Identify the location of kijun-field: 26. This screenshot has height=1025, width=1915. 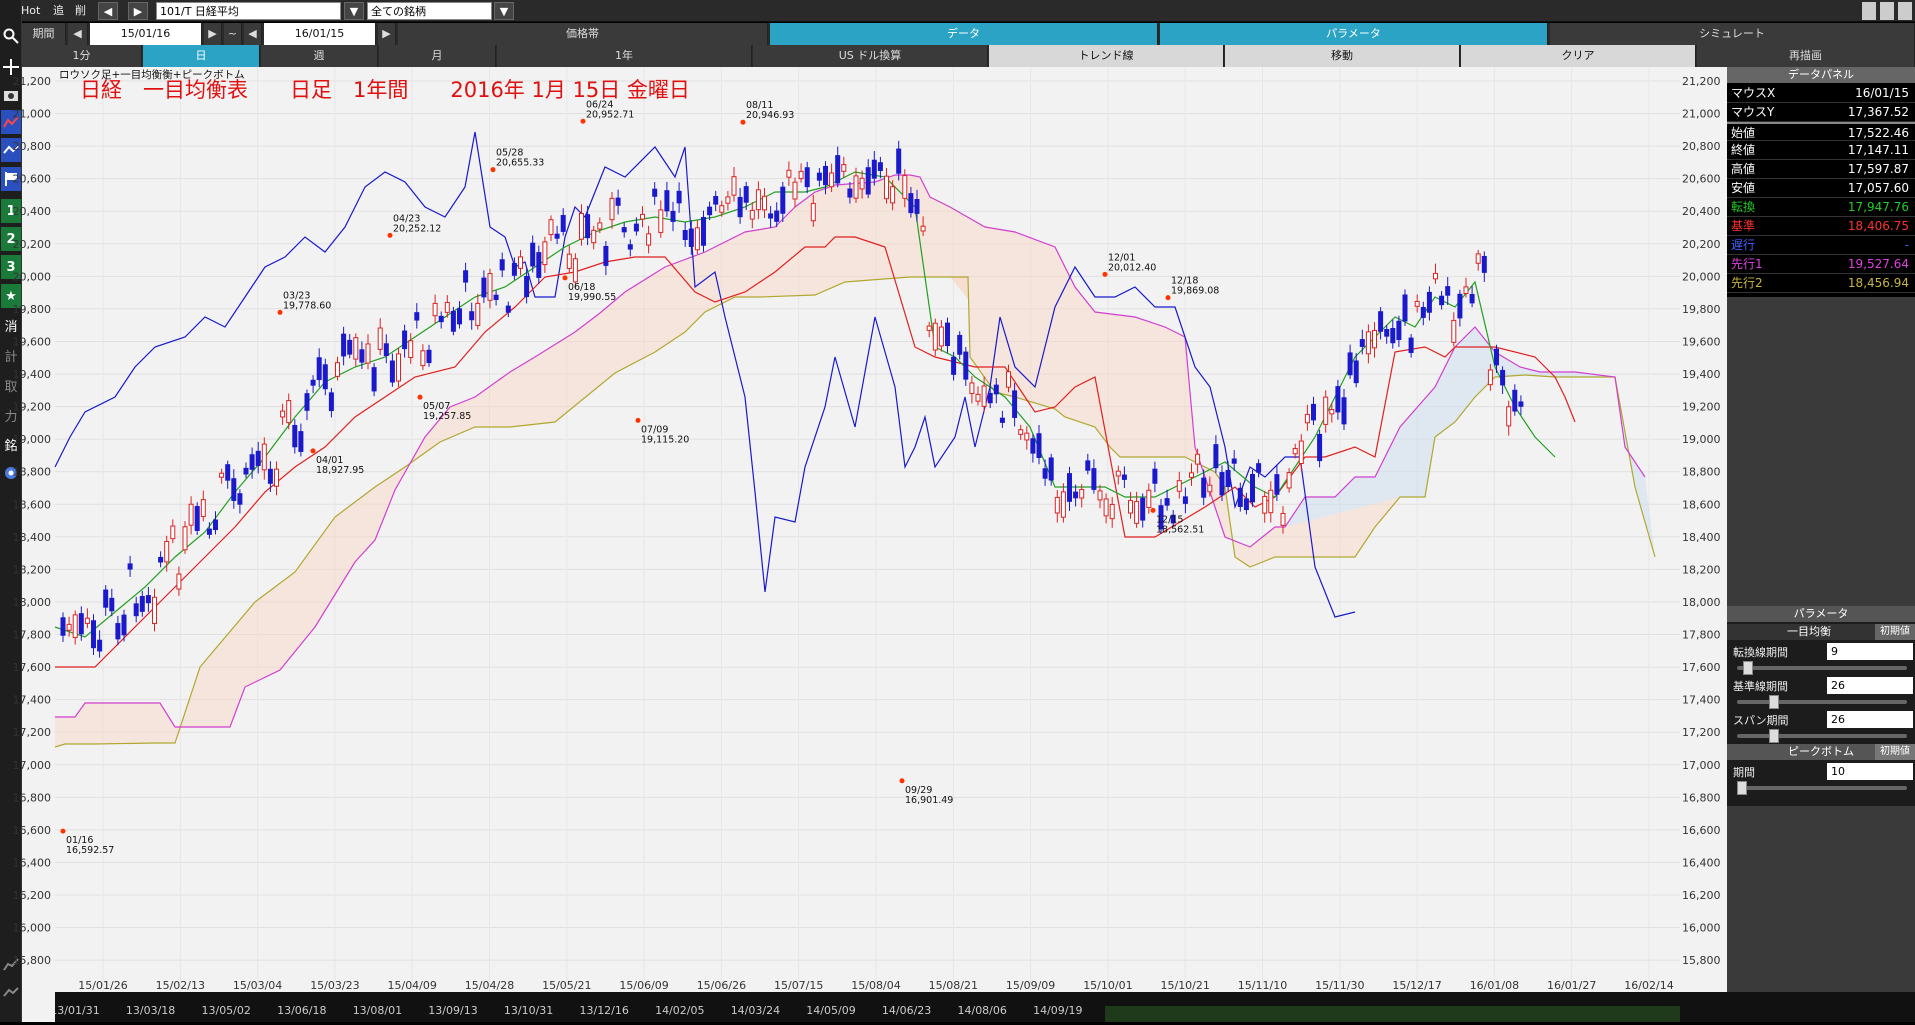
(1870, 685).